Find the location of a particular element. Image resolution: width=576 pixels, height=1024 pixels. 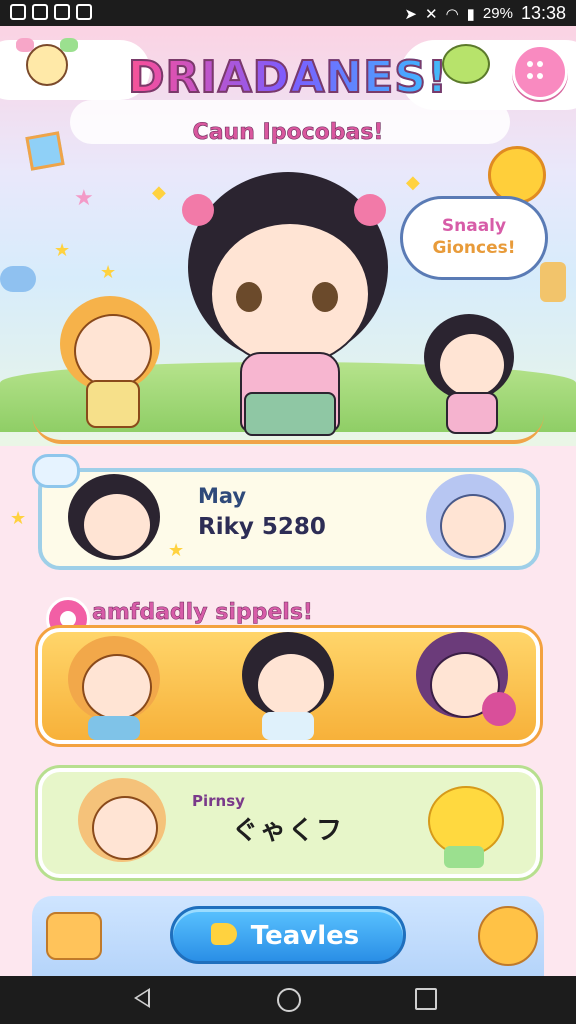

speech-line-1: Snaaly is located at coordinates (474, 226).